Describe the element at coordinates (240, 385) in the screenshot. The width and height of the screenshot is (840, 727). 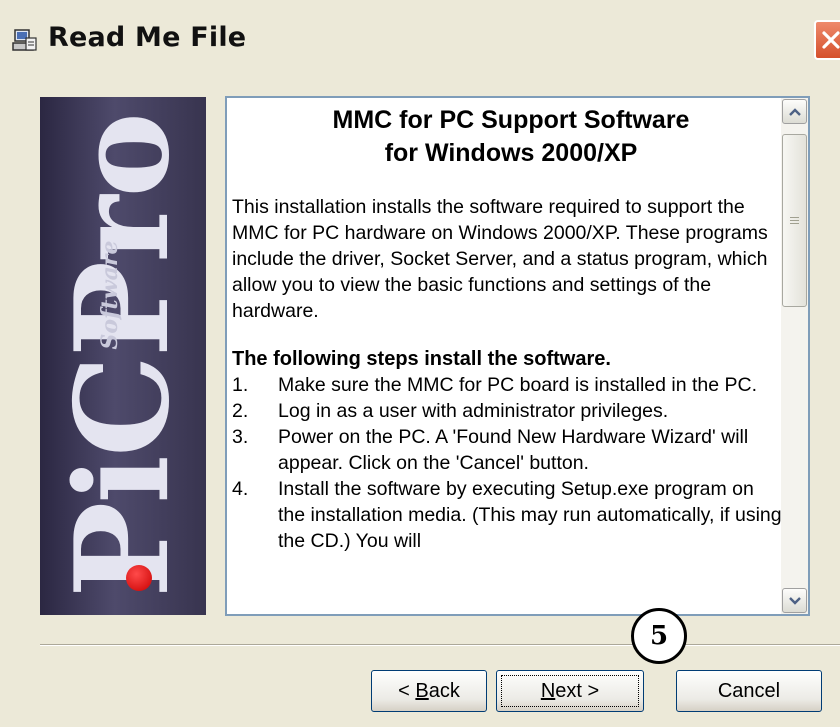
I see `step-number: 1.` at that location.